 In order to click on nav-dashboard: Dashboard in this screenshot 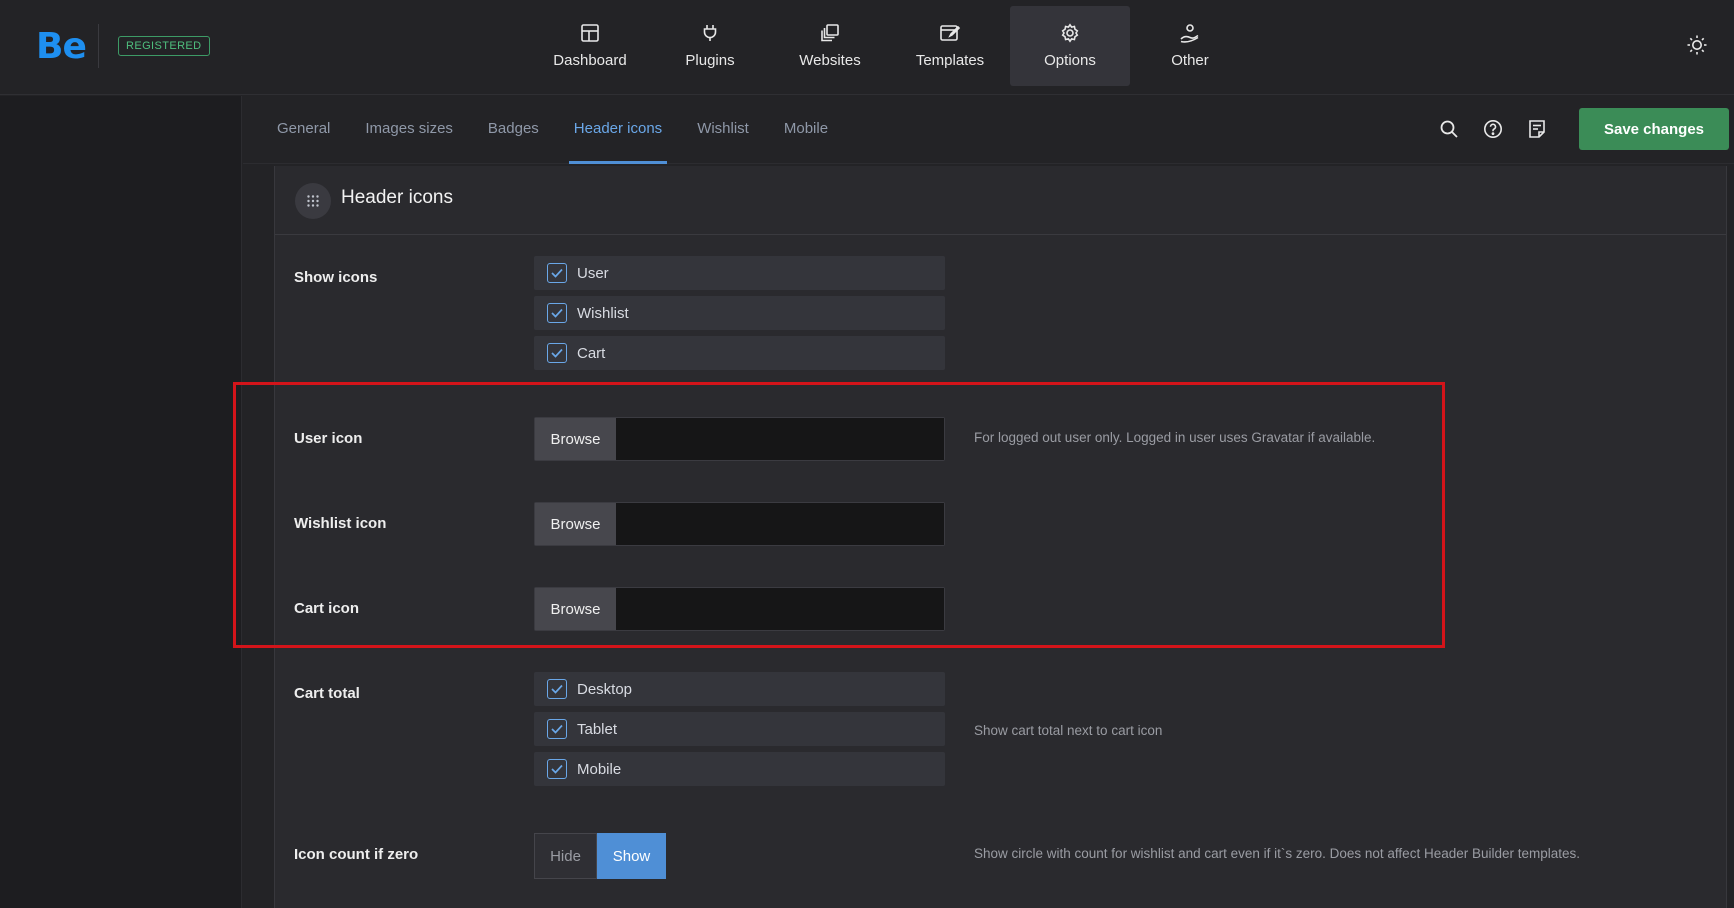, I will do `click(590, 46)`.